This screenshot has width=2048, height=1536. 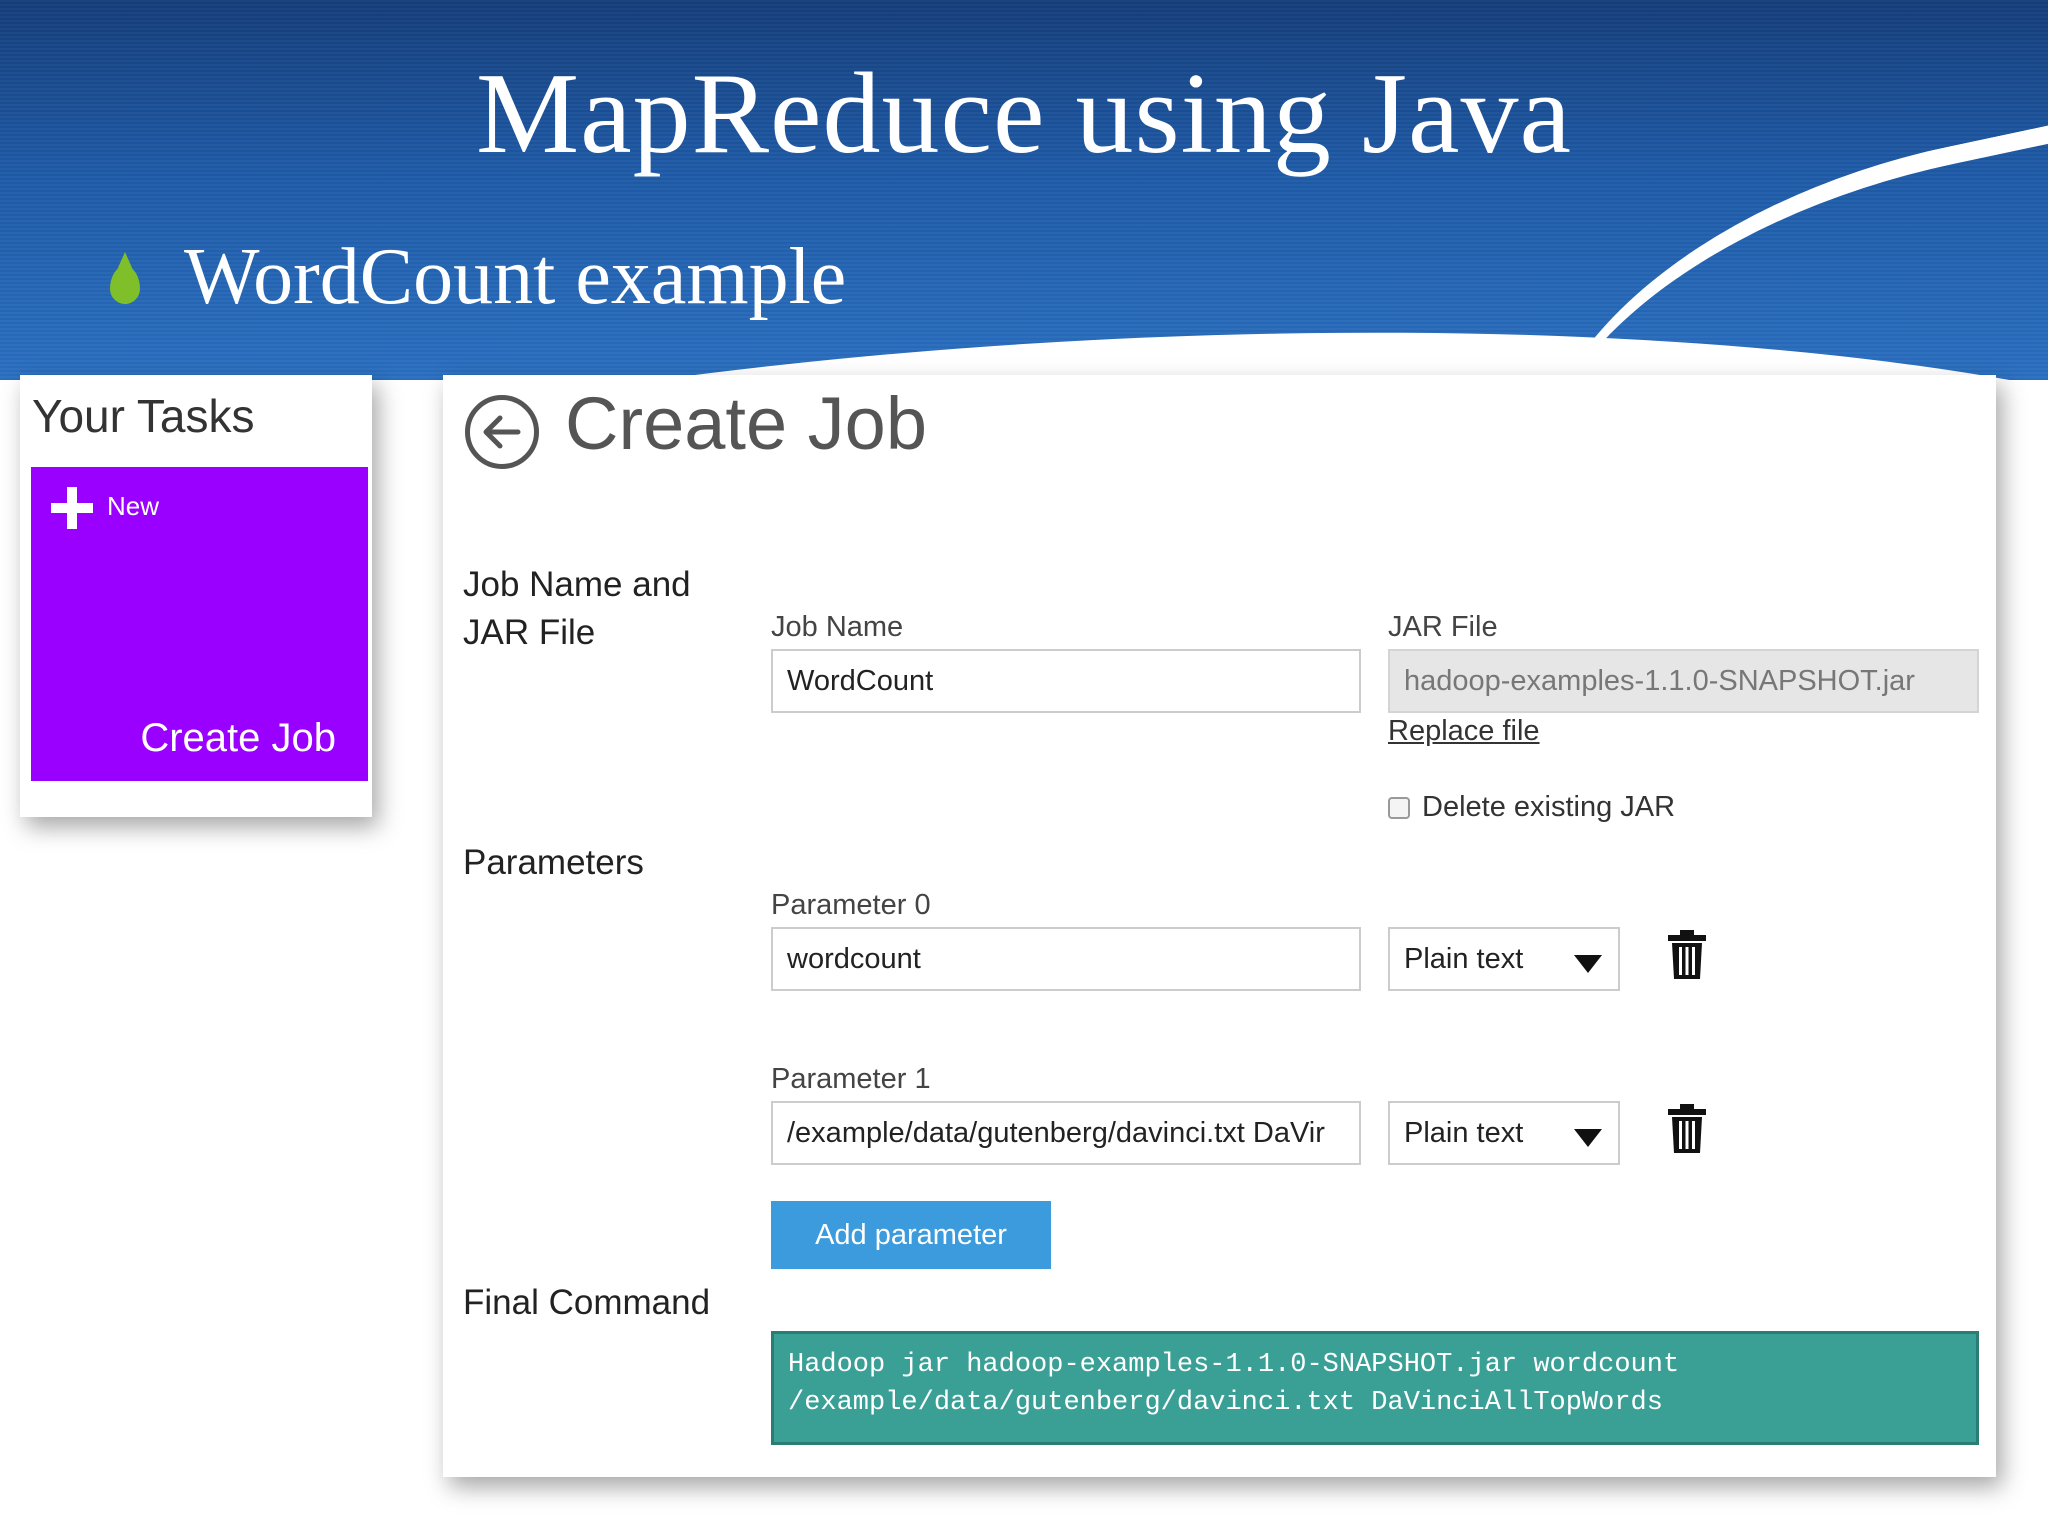 What do you see at coordinates (851, 1079) in the screenshot?
I see `parameter-label: Parameter 1` at bounding box center [851, 1079].